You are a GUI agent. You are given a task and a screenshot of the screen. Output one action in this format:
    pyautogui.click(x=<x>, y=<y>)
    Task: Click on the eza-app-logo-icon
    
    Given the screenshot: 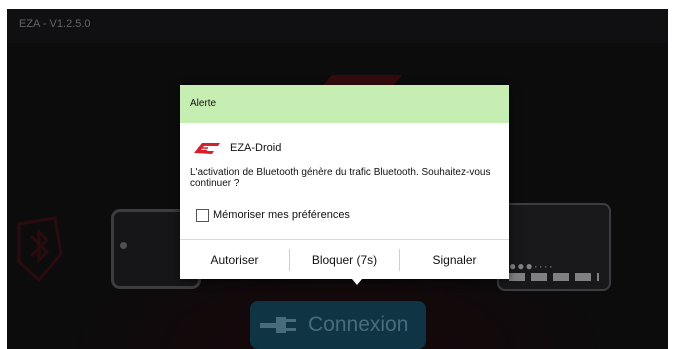 What is the action you would take?
    pyautogui.click(x=207, y=148)
    